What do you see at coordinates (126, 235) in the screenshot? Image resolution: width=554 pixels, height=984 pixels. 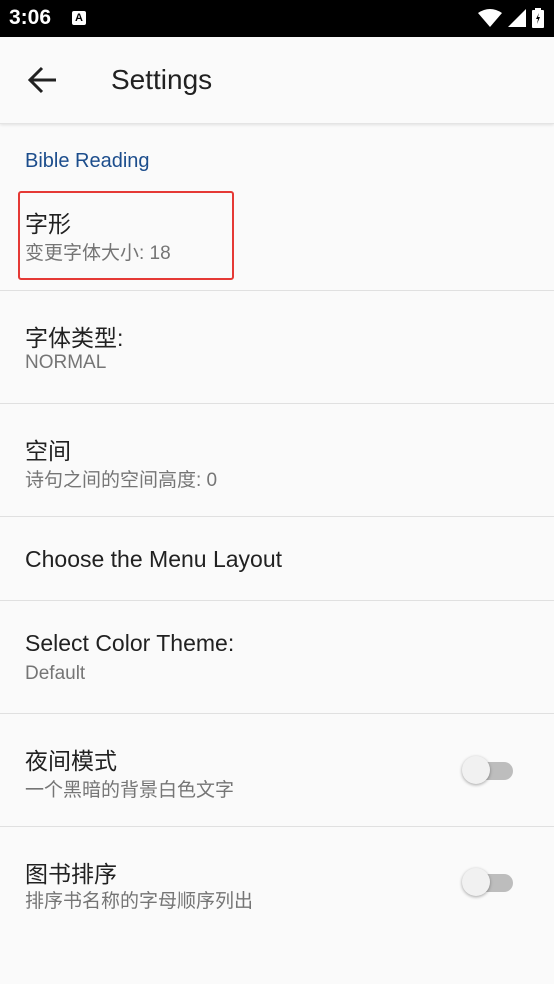 I see `highlight-box` at bounding box center [126, 235].